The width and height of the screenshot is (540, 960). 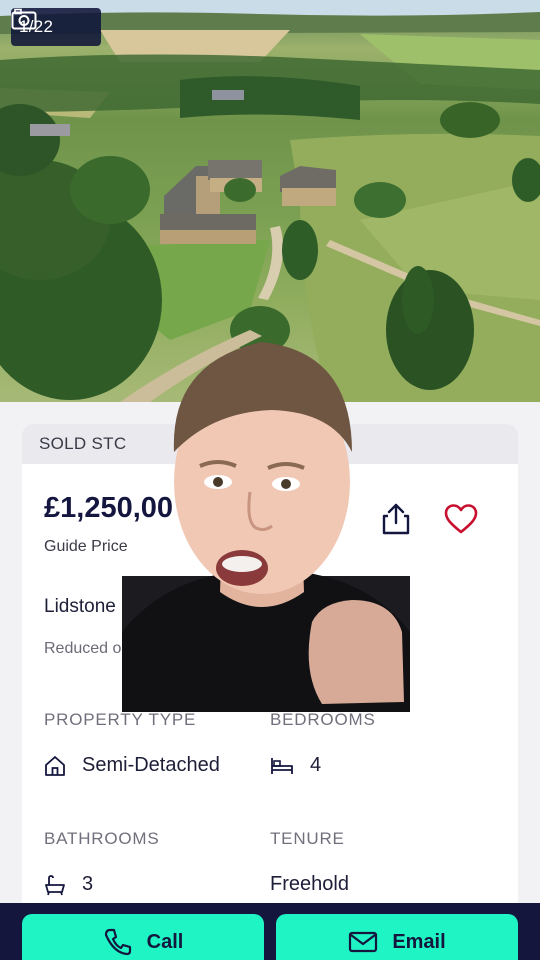 I want to click on email-button: Email, so click(x=397, y=937).